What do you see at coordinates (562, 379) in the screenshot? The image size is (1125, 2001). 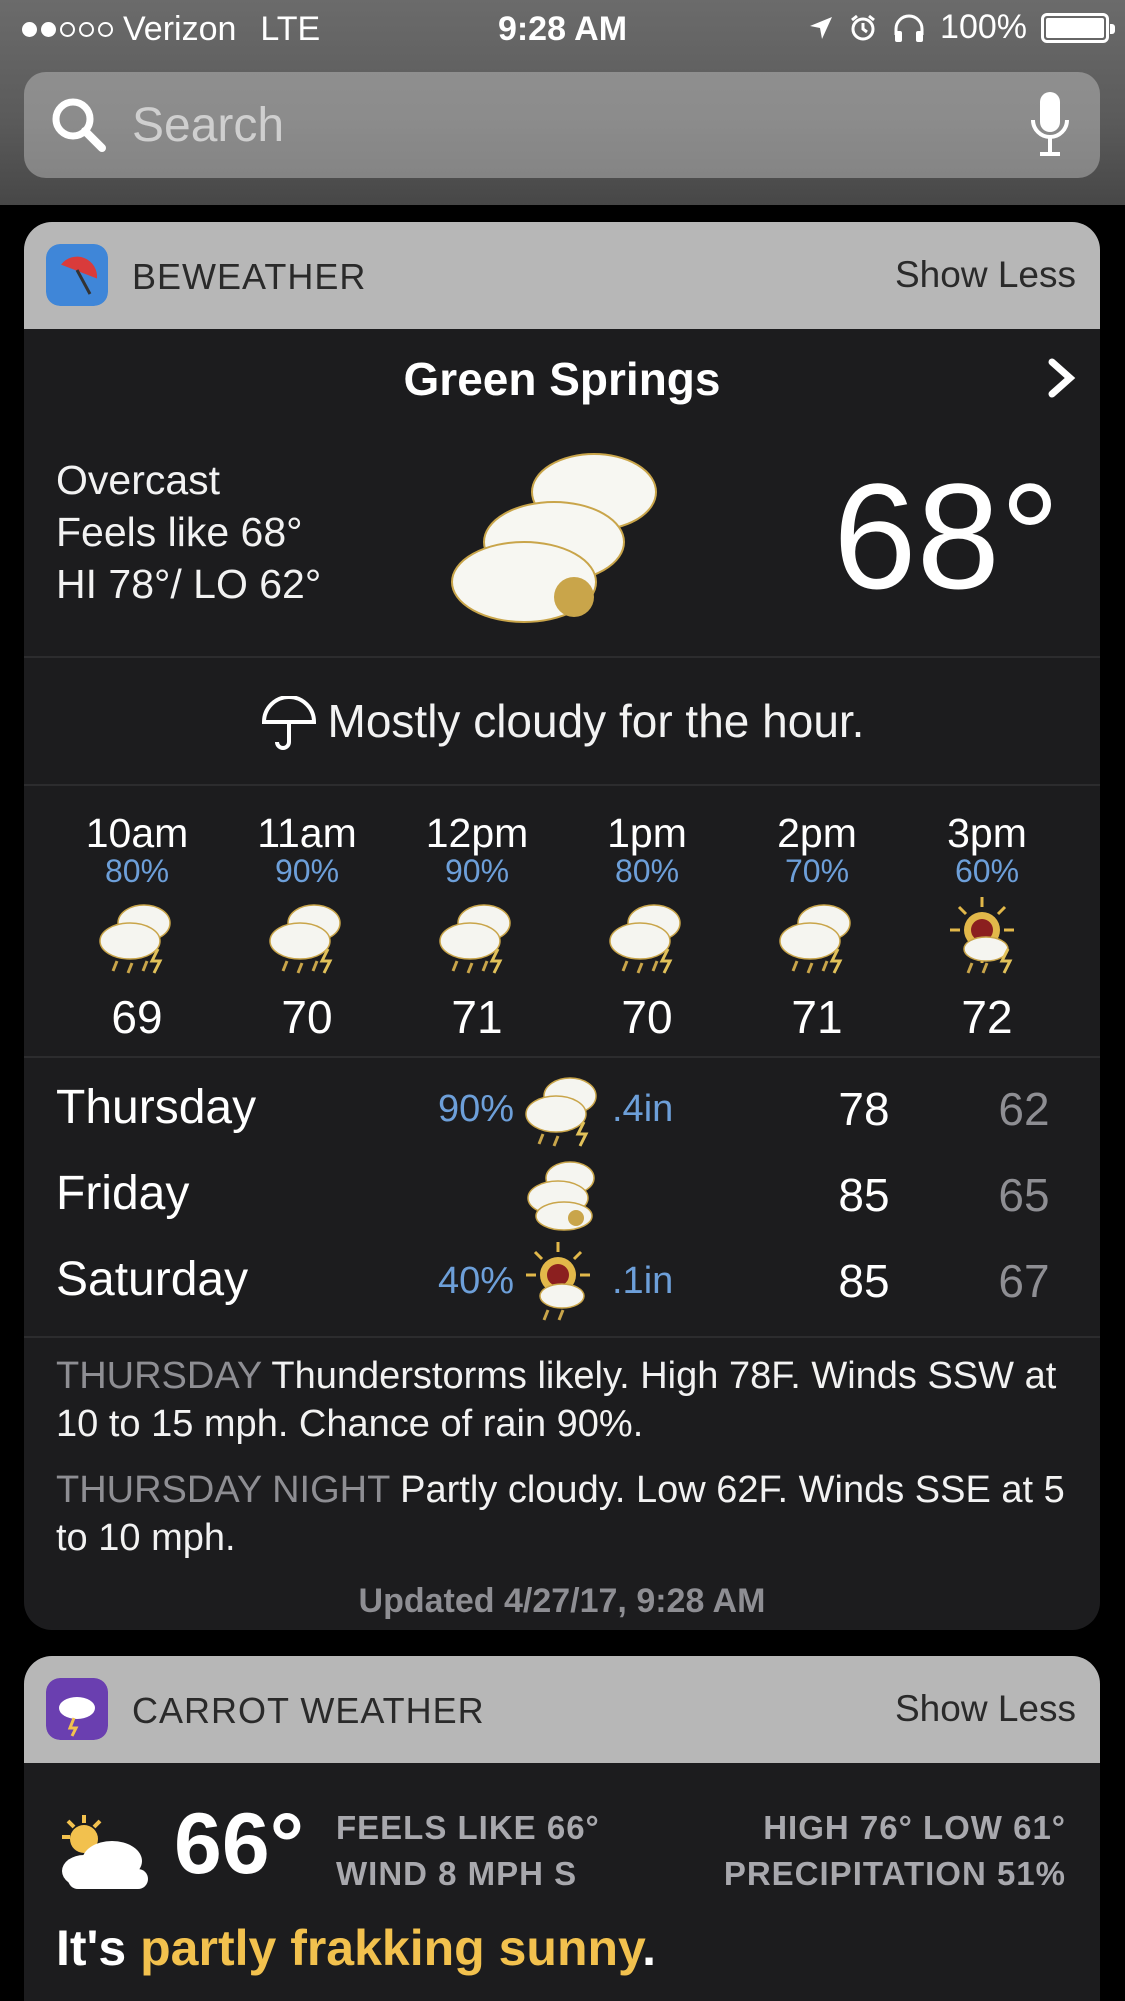 I see `city-name: Green Springs` at bounding box center [562, 379].